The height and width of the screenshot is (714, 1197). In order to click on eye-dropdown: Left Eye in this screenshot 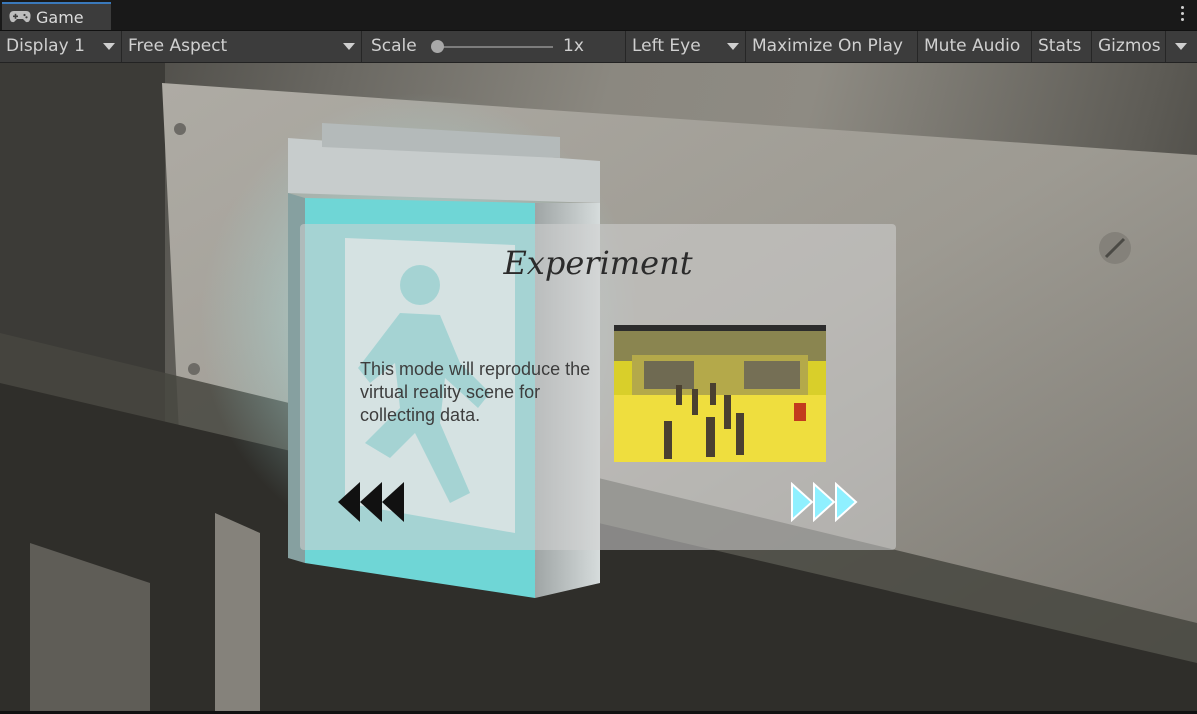, I will do `click(686, 46)`.